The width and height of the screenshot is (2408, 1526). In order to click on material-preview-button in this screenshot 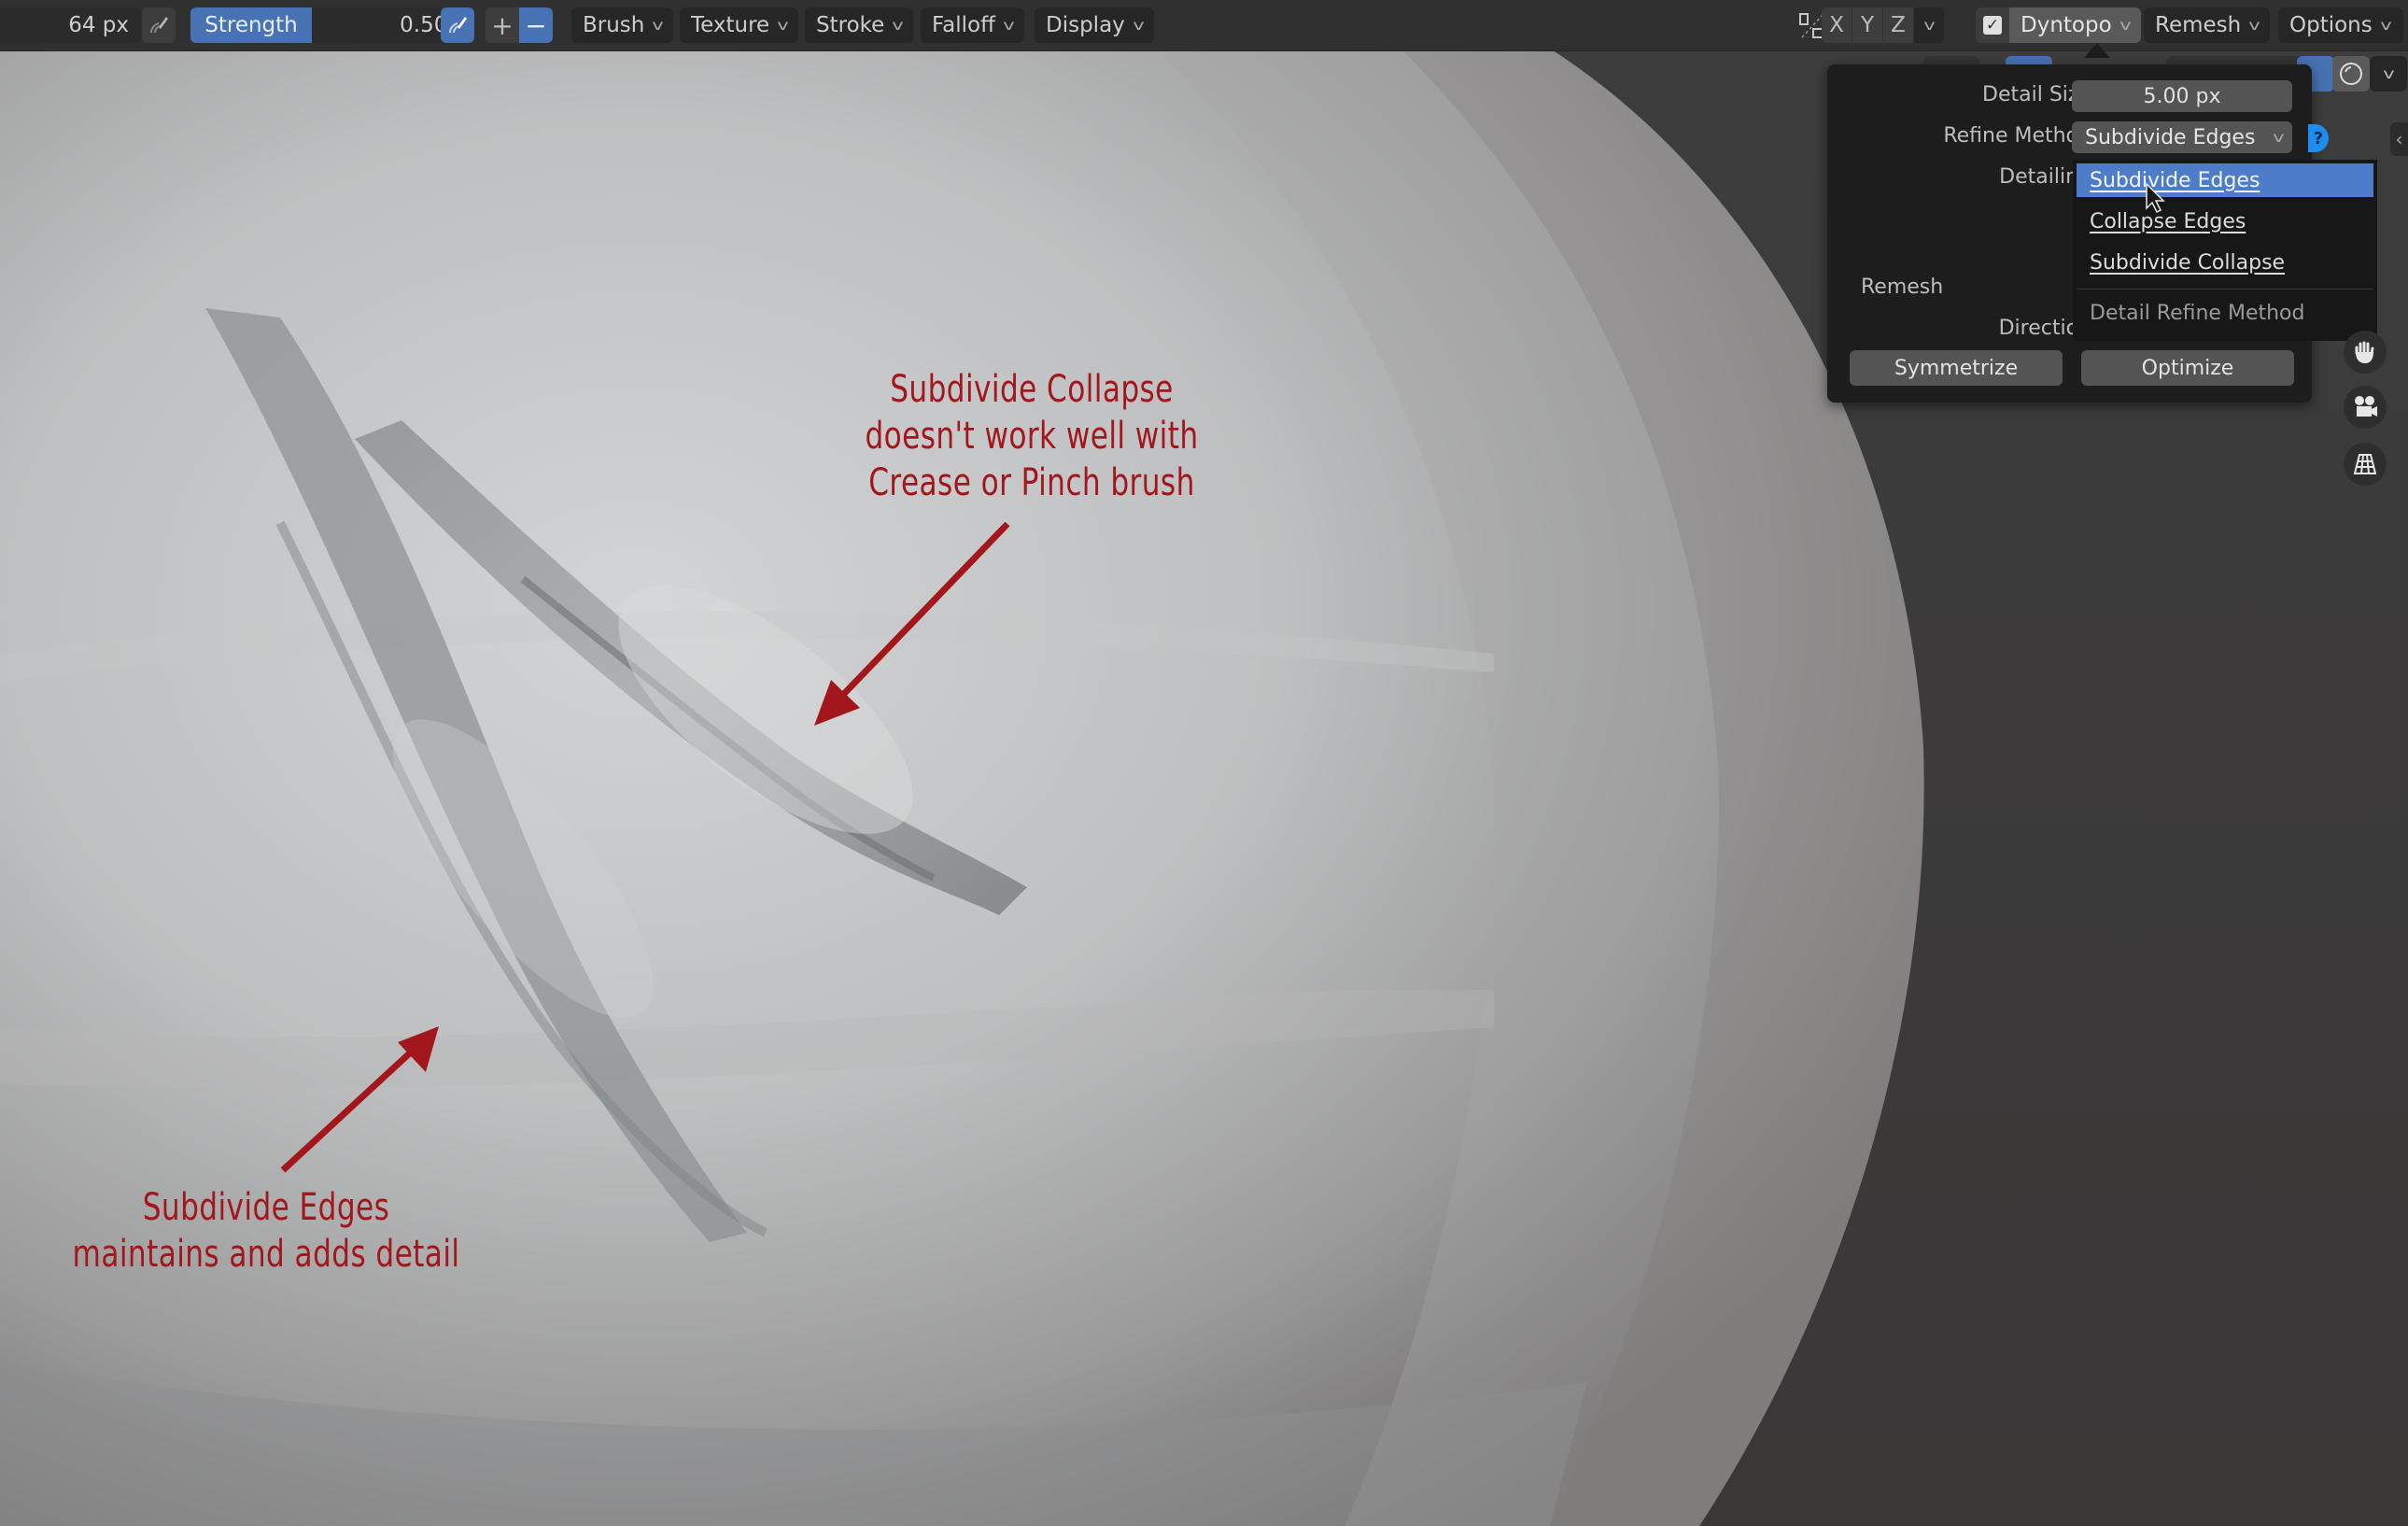, I will do `click(2351, 74)`.